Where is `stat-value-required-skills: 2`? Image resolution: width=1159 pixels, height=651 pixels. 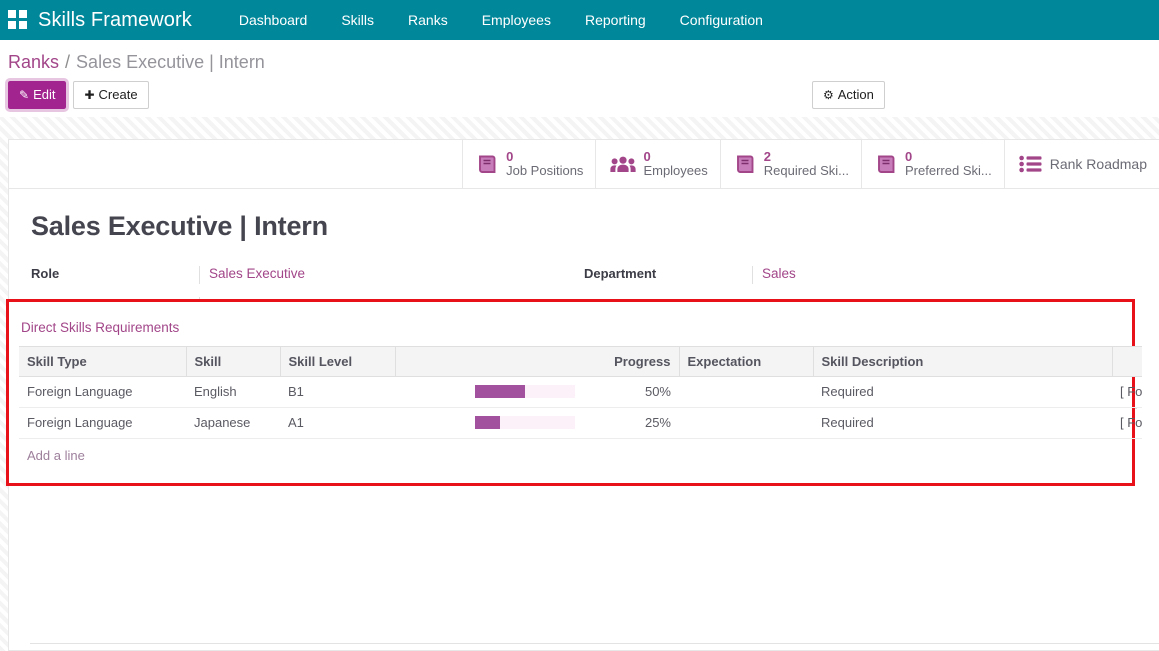
stat-value-required-skills: 2 is located at coordinates (767, 157).